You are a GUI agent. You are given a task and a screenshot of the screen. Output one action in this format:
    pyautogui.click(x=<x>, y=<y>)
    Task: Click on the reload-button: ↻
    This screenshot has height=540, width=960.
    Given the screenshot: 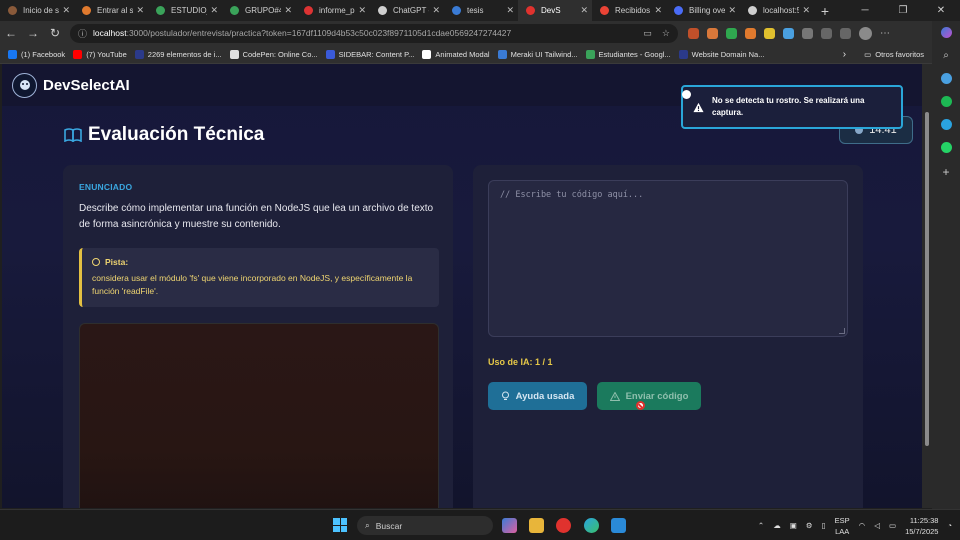 What is the action you would take?
    pyautogui.click(x=55, y=33)
    